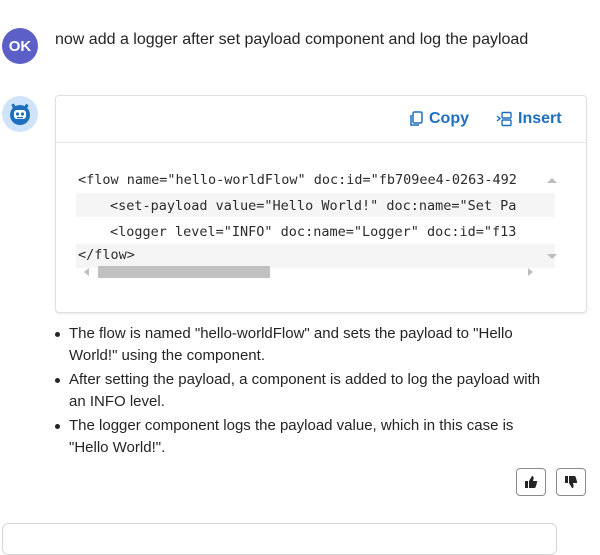  What do you see at coordinates (308, 271) in the screenshot?
I see `horizontal-scrollbar` at bounding box center [308, 271].